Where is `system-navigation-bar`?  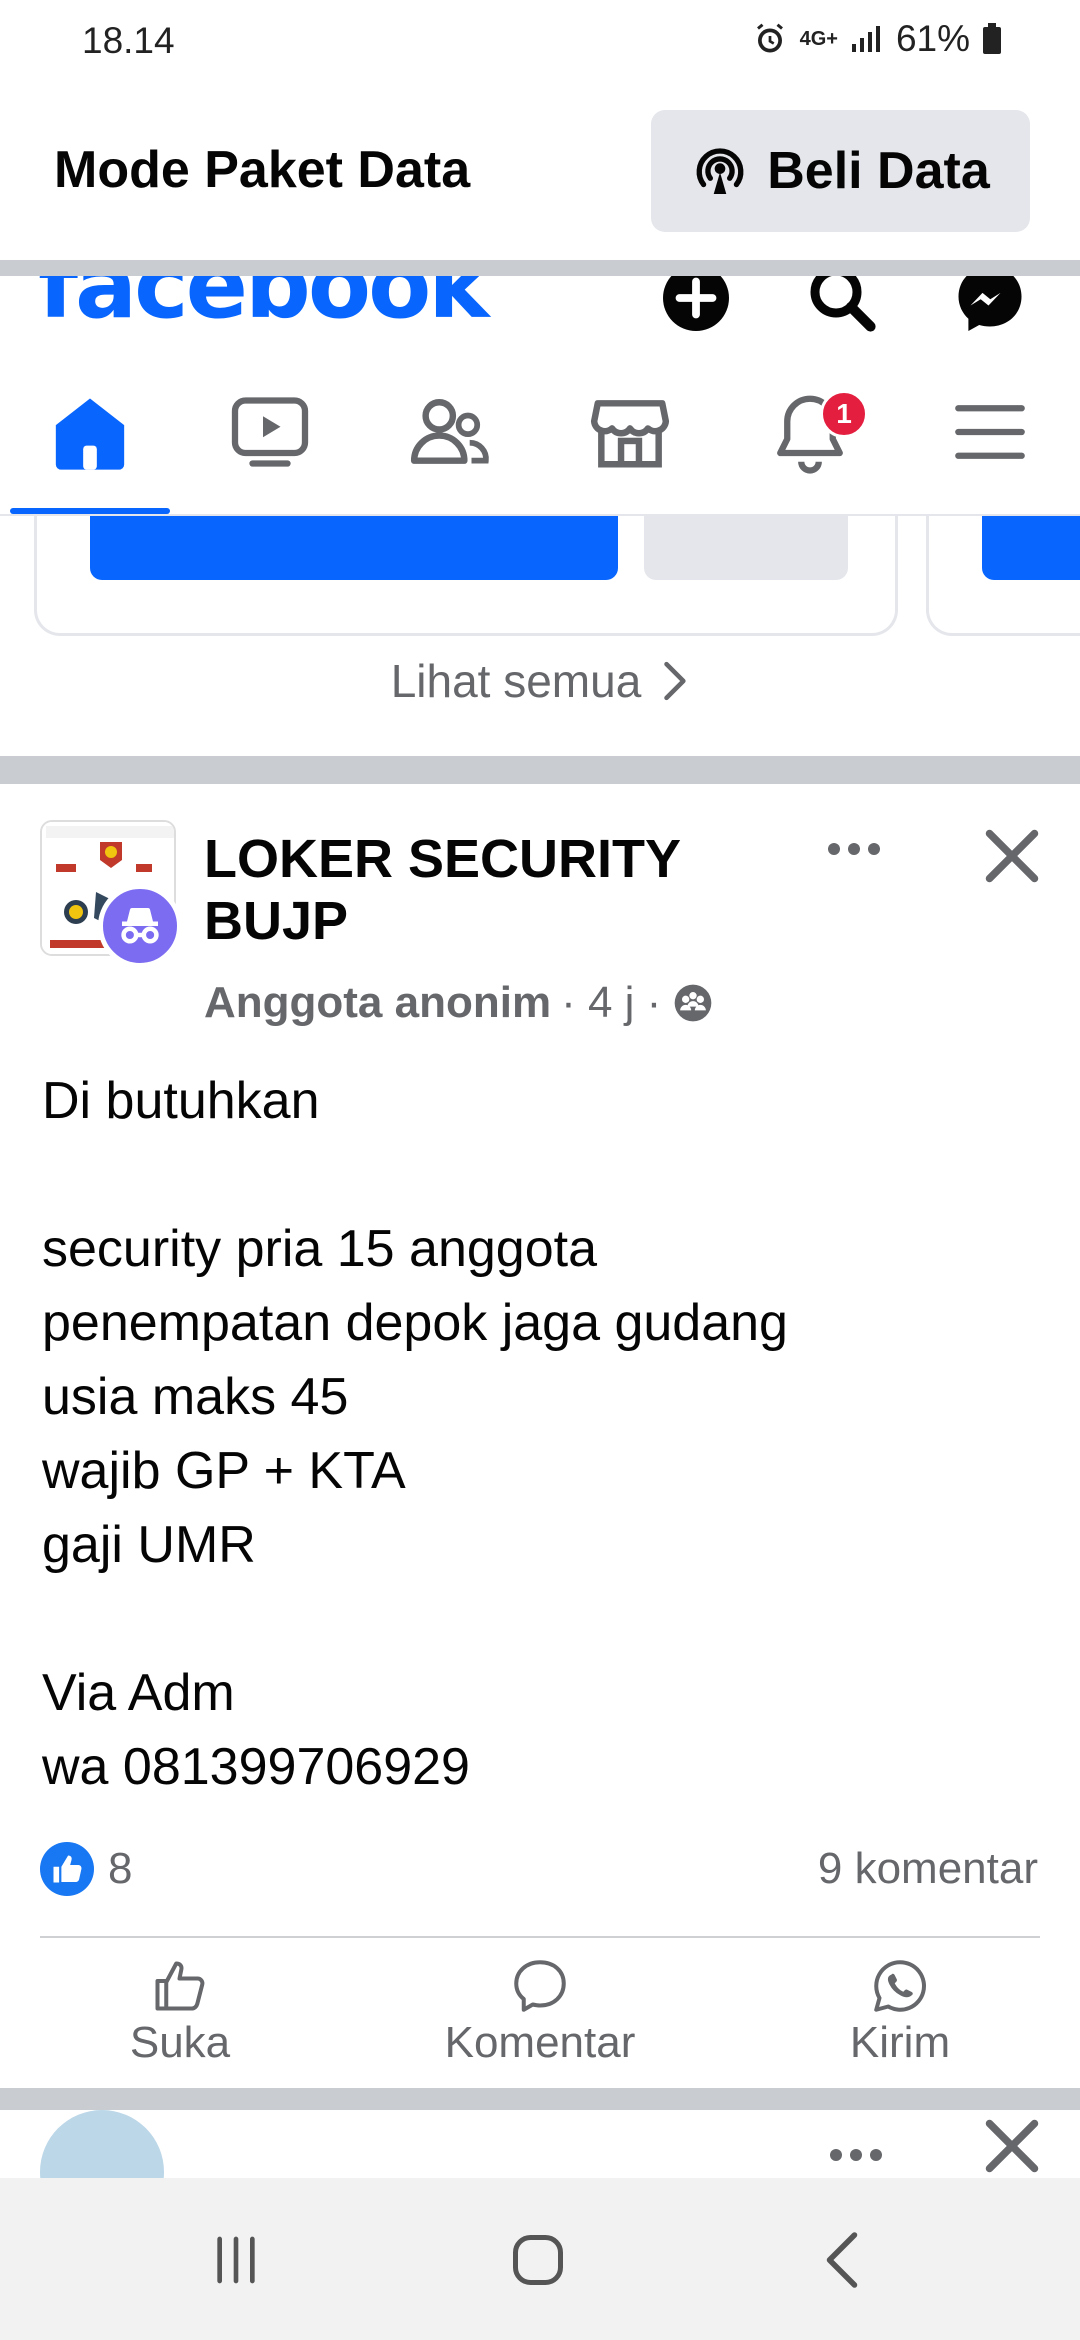
system-navigation-bar is located at coordinates (540, 2259).